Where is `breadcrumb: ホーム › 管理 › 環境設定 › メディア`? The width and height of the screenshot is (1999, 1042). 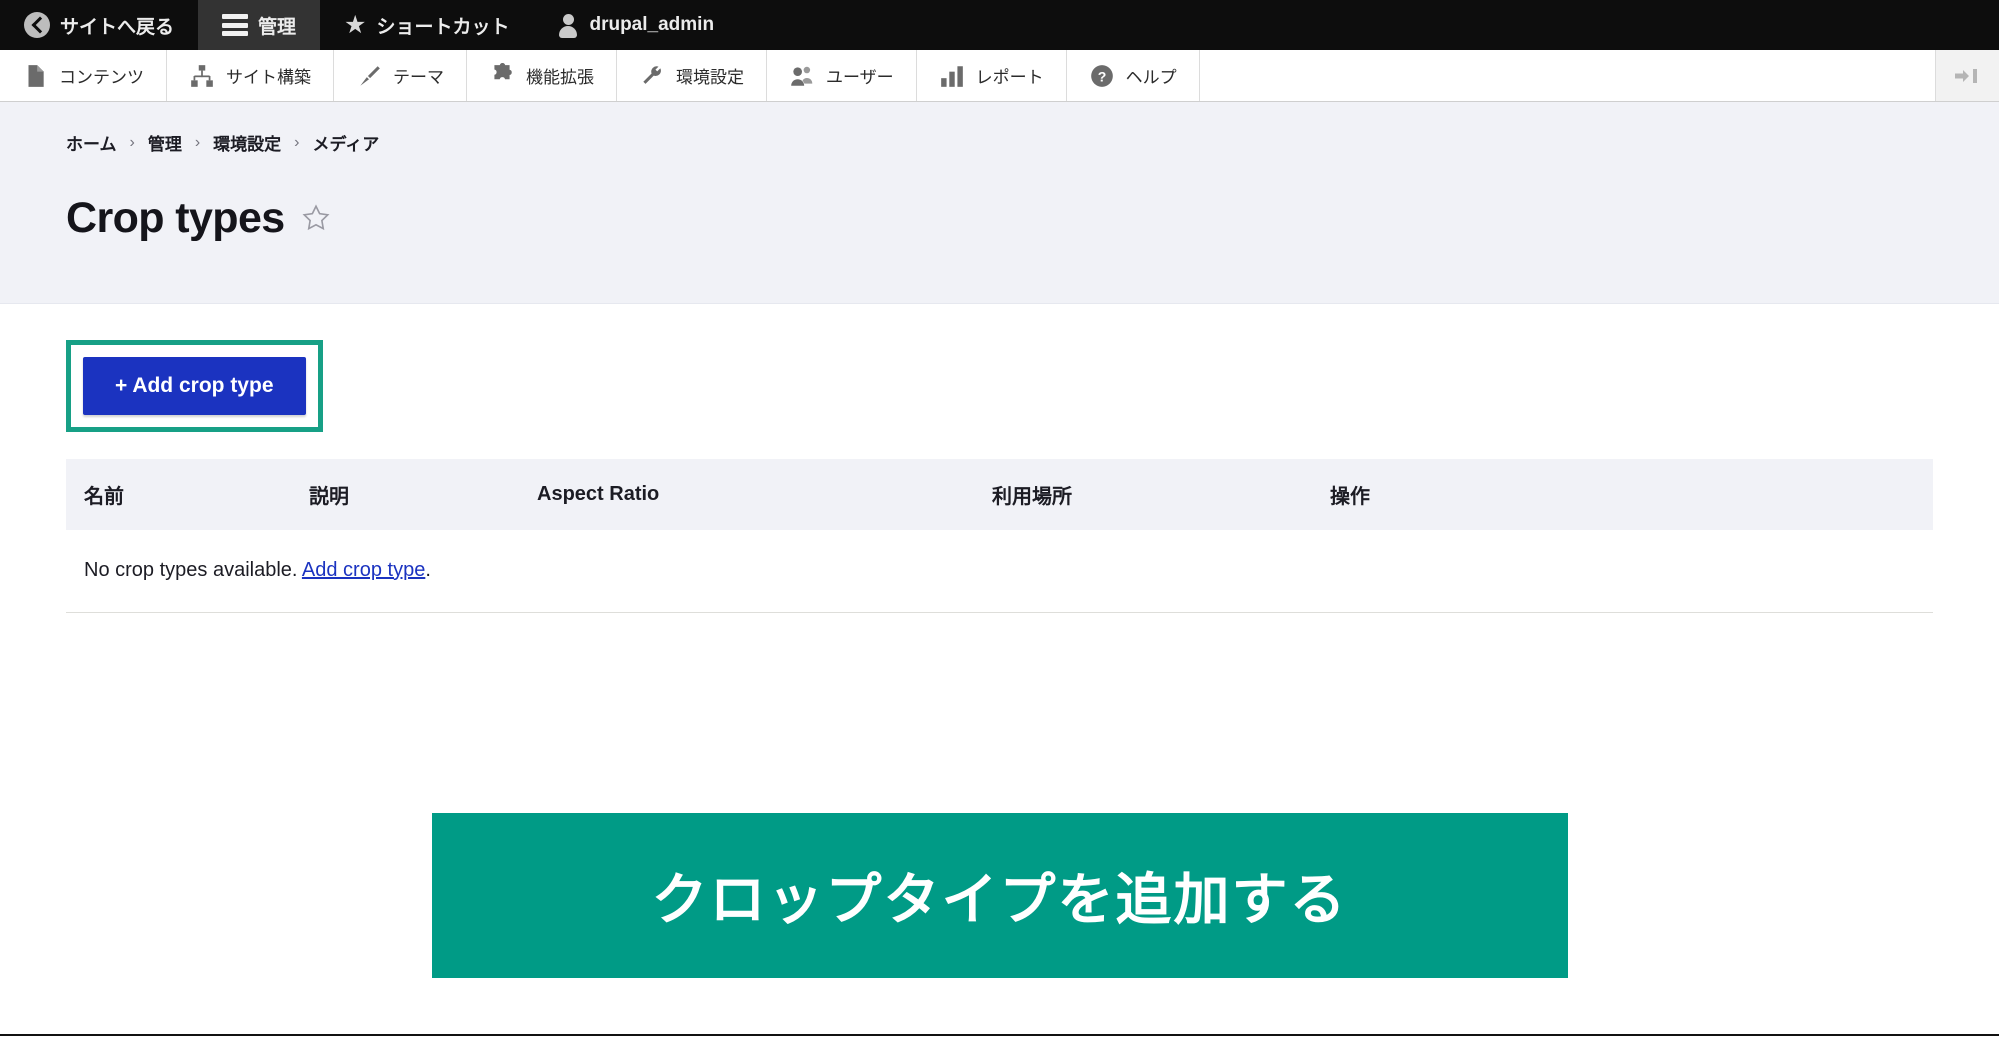 breadcrumb: ホーム › 管理 › 環境設定 › メディア is located at coordinates (1032, 142).